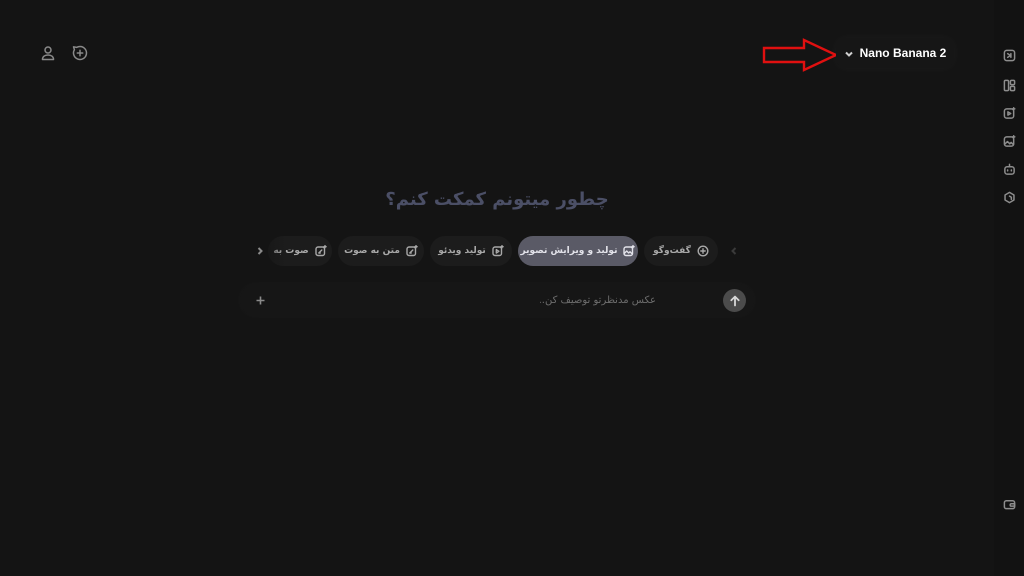 The height and width of the screenshot is (576, 1024). What do you see at coordinates (372, 251) in the screenshot?
I see `tab-text-to-speech-label: متن به صوت` at bounding box center [372, 251].